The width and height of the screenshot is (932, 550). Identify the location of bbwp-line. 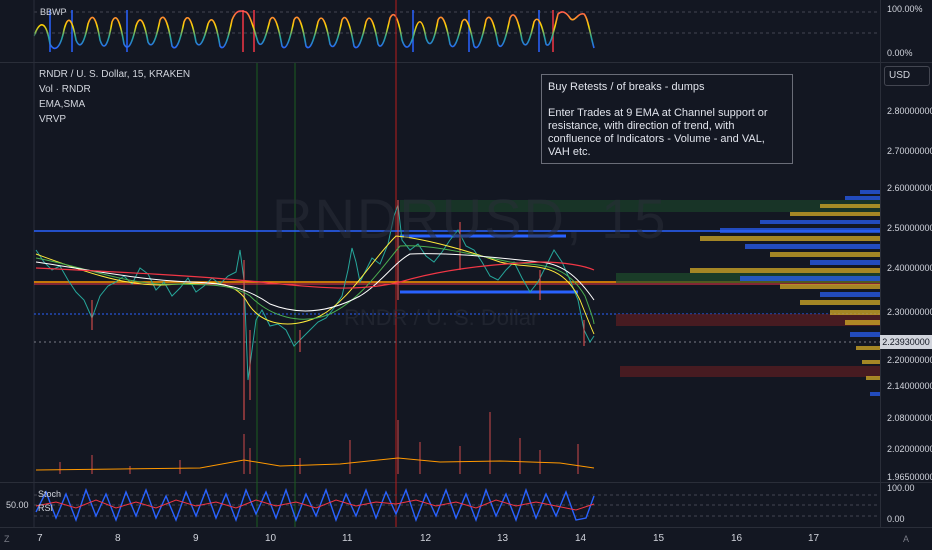
(314, 30).